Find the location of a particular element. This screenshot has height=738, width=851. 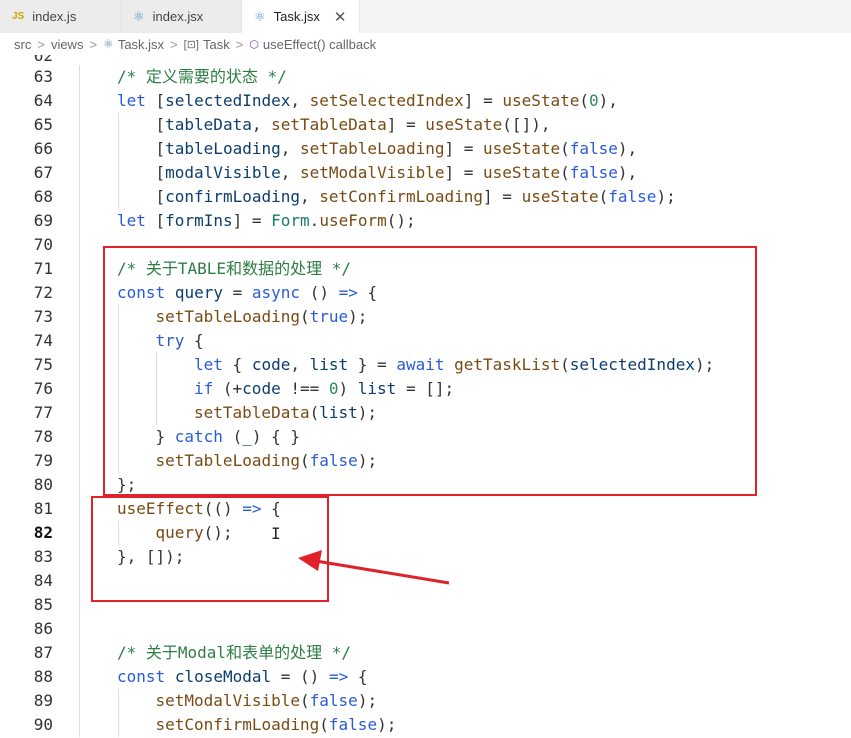

code-line: 87 /* 关于Modal和表单的处理 */ is located at coordinates (425, 653).